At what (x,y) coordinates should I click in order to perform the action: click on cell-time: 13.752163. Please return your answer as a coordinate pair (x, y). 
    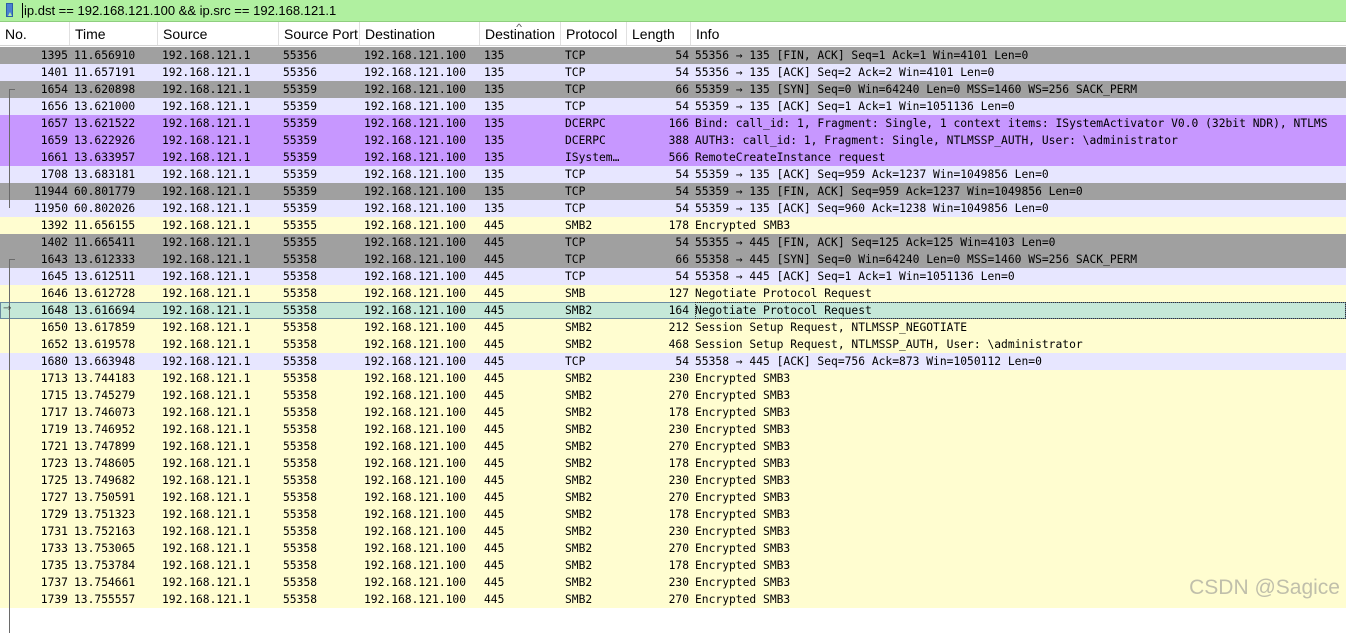
    Looking at the image, I should click on (105, 531).